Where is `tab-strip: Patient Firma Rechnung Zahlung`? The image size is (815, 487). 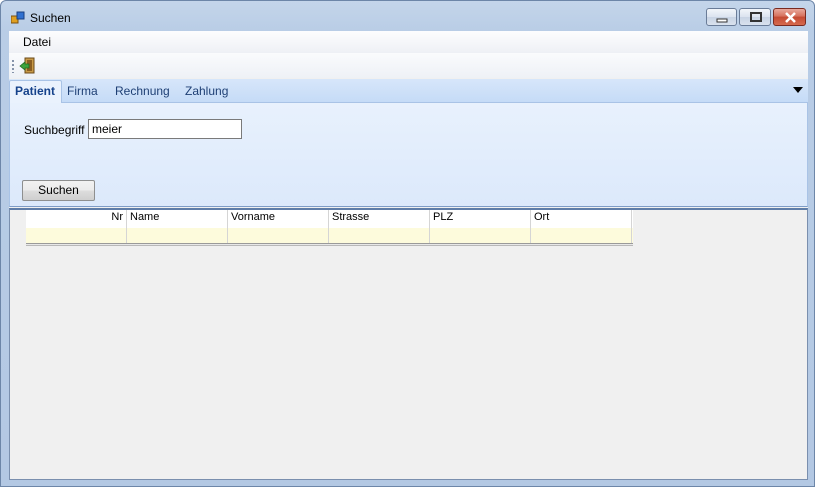 tab-strip: Patient Firma Rechnung Zahlung is located at coordinates (408, 91).